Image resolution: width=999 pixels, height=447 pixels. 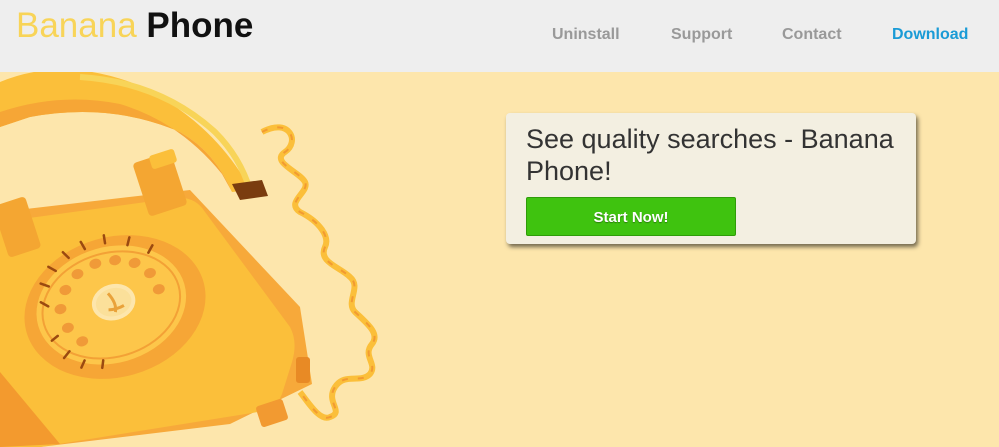 I want to click on nav-download: Download, so click(x=930, y=35).